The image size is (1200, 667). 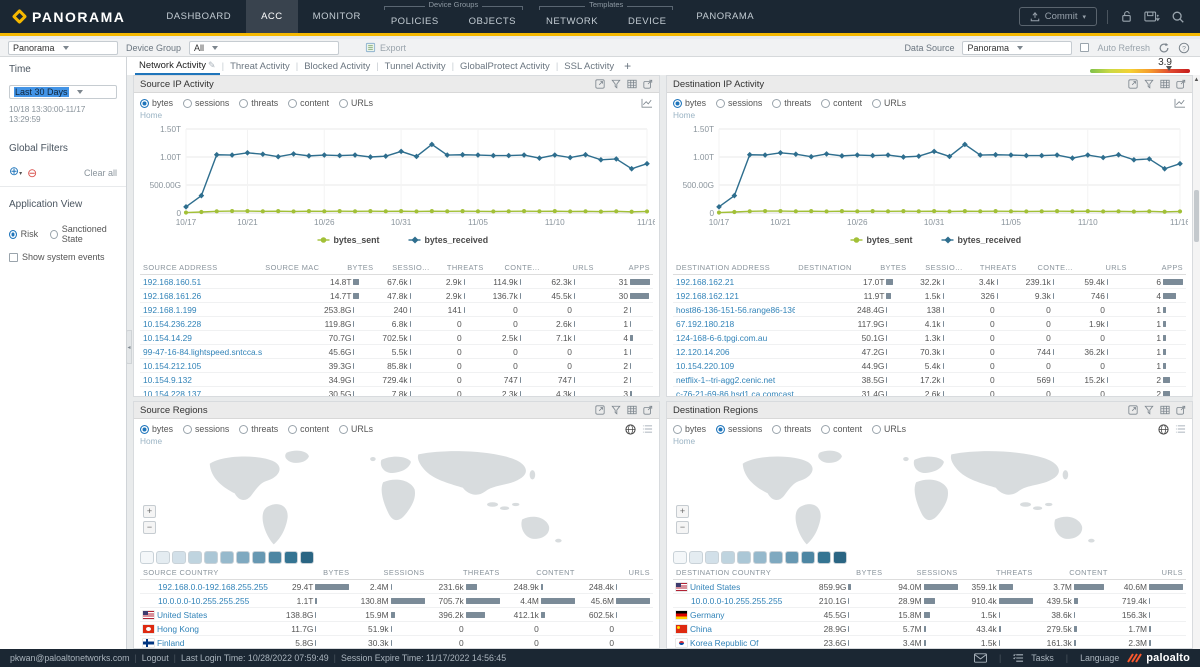 I want to click on metric-cell: 70.7G, so click(x=348, y=337).